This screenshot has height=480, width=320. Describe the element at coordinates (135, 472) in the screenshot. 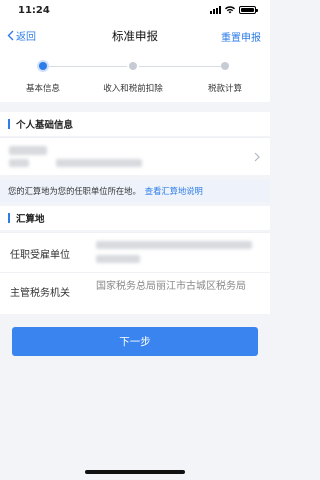

I see `home-indicator` at that location.